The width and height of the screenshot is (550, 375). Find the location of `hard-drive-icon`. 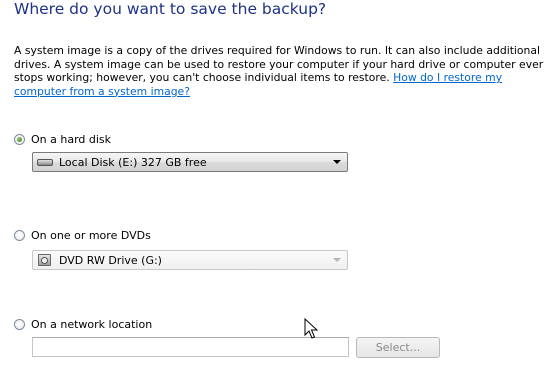

hard-drive-icon is located at coordinates (45, 162).